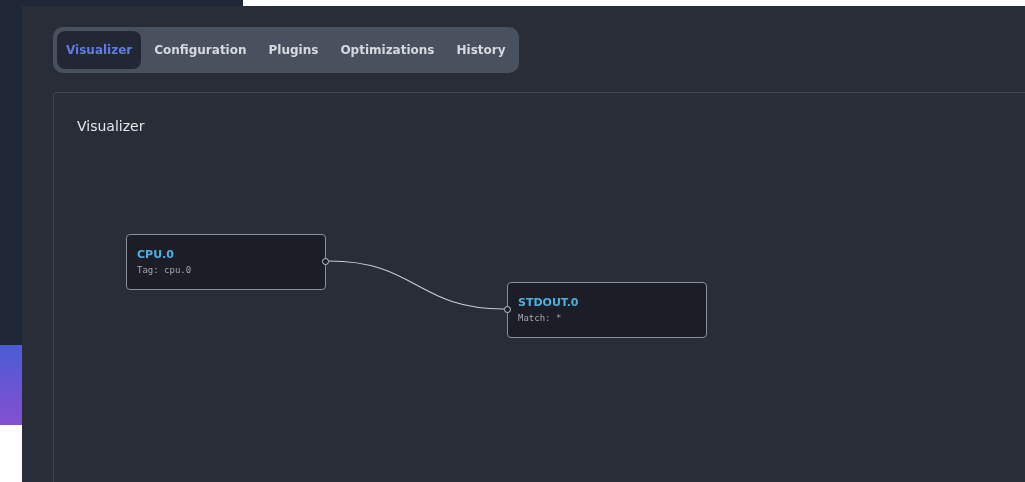 The image size is (1025, 482). I want to click on tab: Configuration, so click(200, 50).